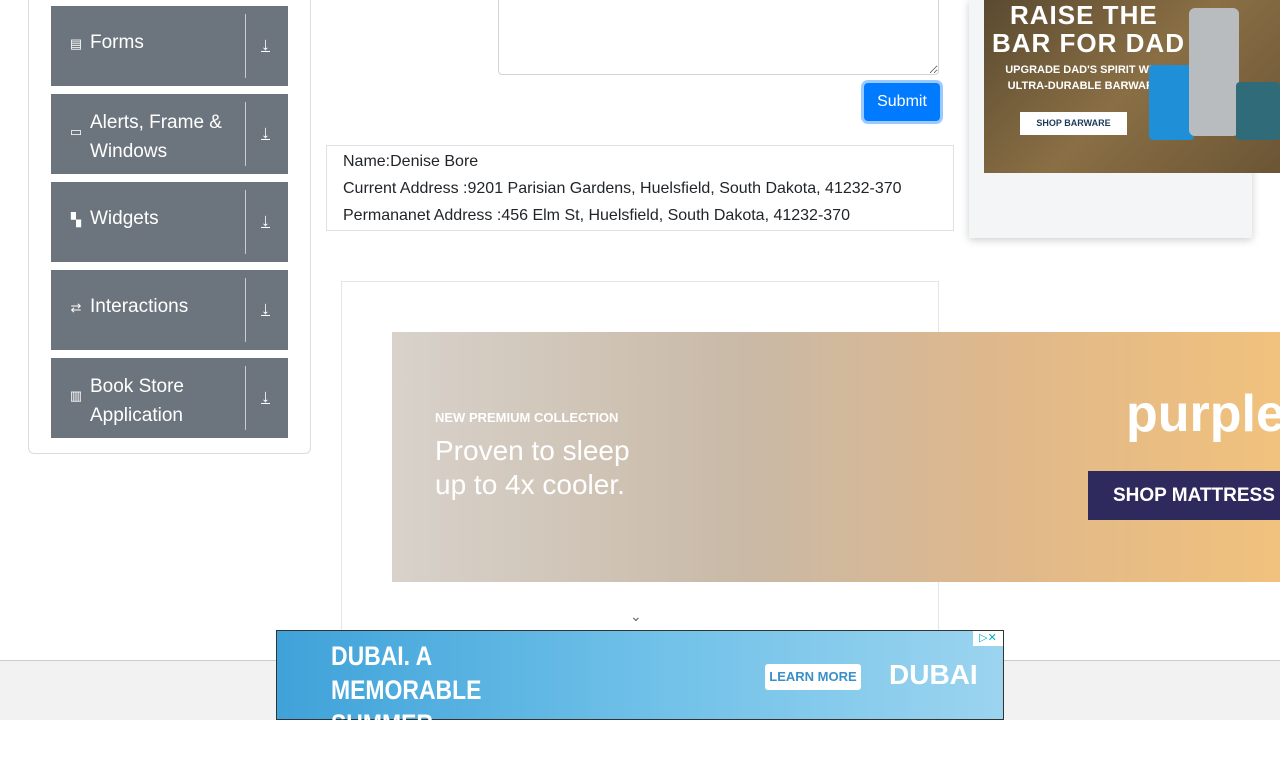 The width and height of the screenshot is (1280, 775). I want to click on shop-barware-button: SHOP BARWARE, so click(1073, 123).